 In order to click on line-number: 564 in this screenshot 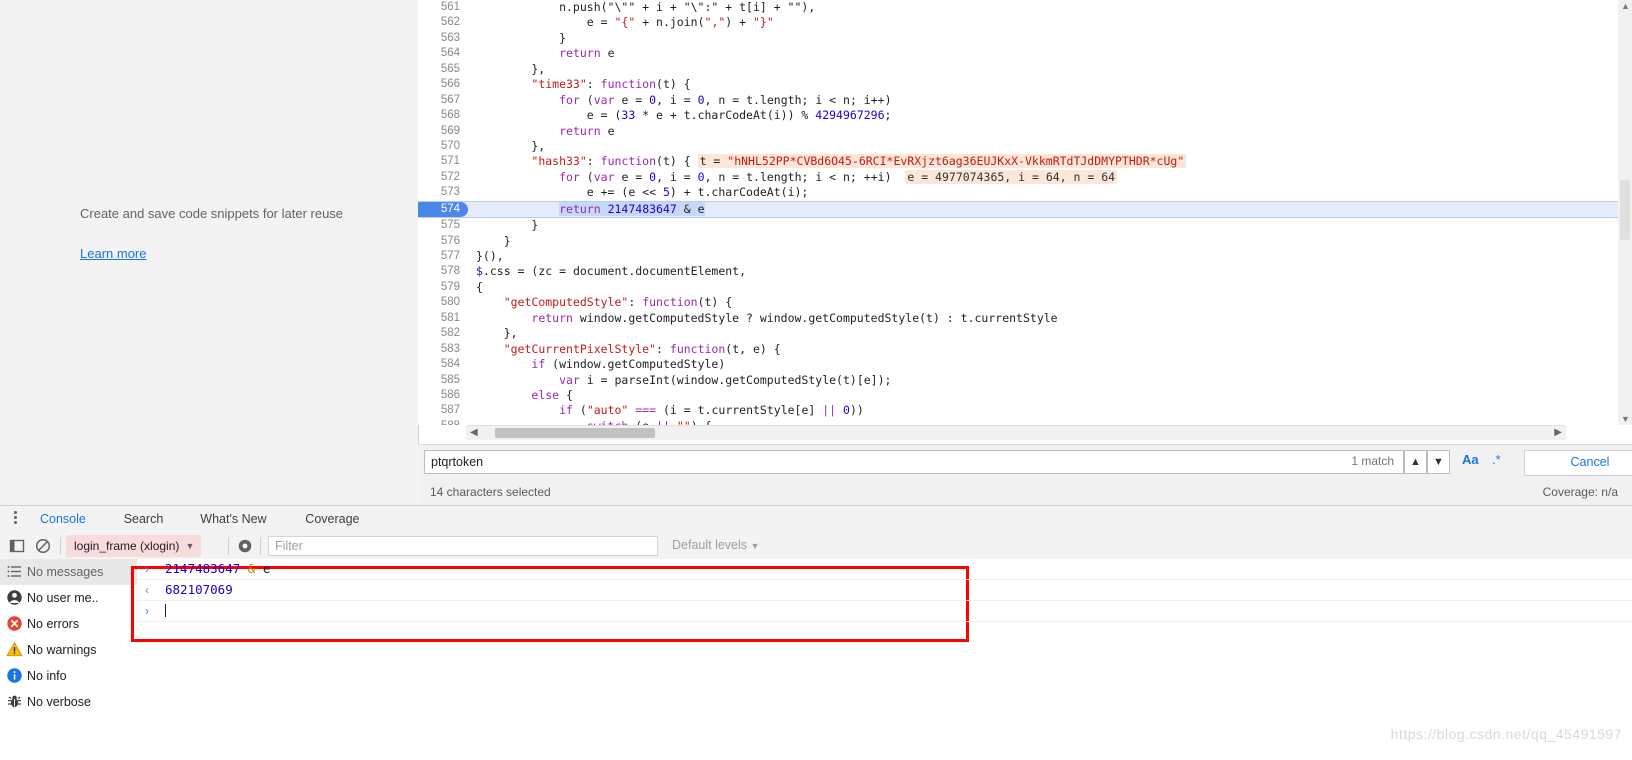, I will do `click(443, 54)`.